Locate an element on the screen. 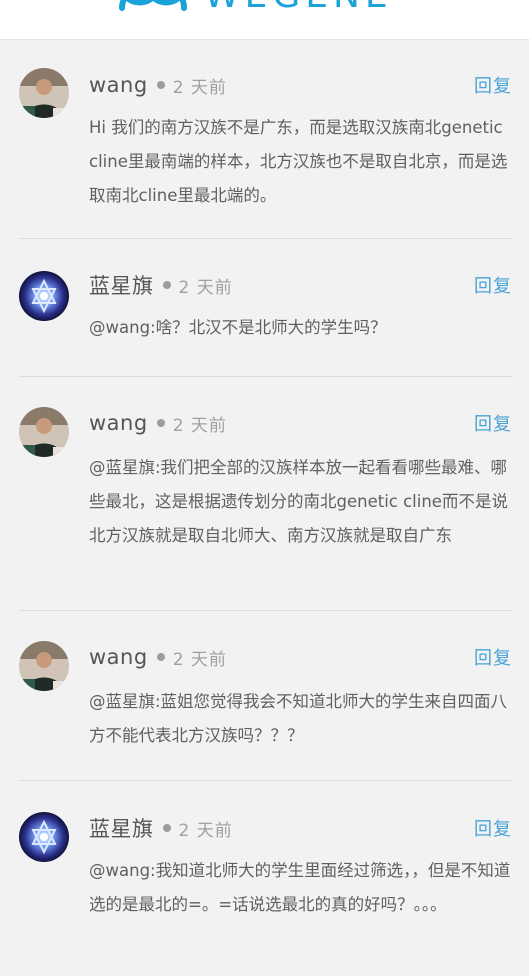 The width and height of the screenshot is (529, 976). comment-text: @wang:啥？北汉不是北师大的学生吗？ is located at coordinates (238, 327).